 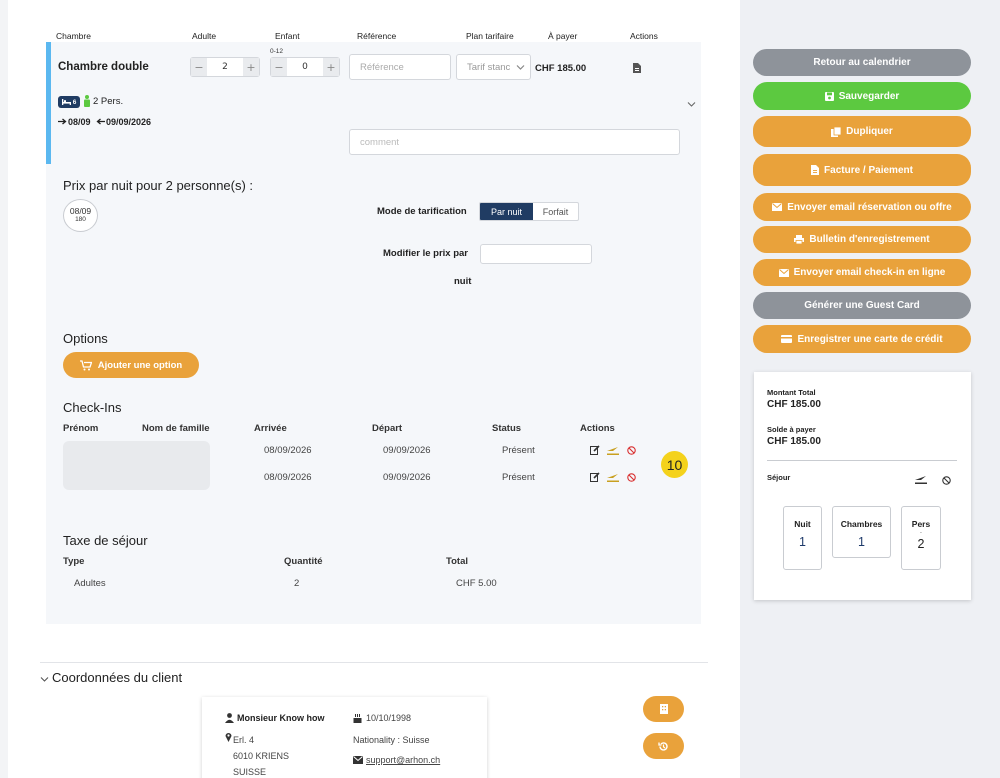 I want to click on birthday-cake-icon, so click(x=357, y=718).